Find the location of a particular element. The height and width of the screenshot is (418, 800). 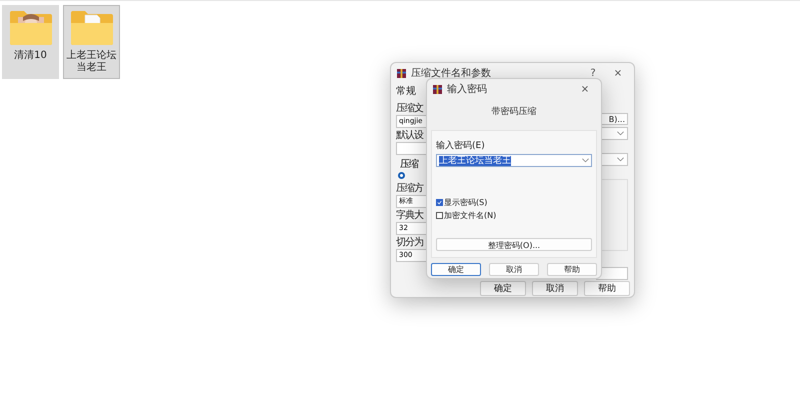

checkbox-label: 加密文件名(N) is located at coordinates (470, 215).